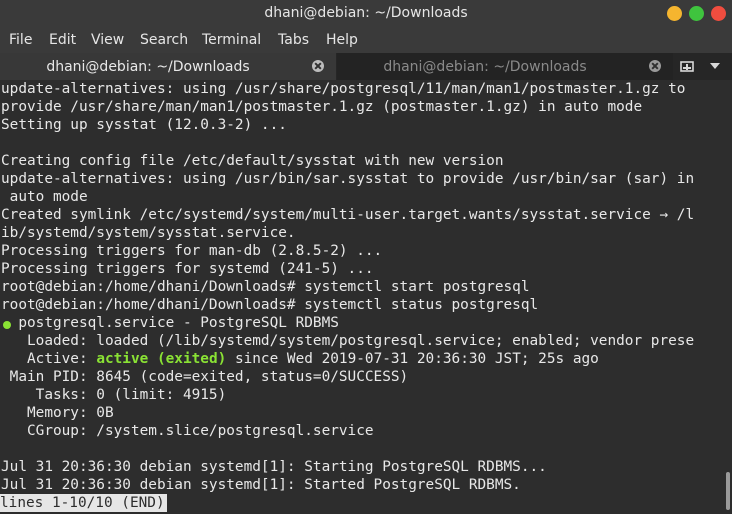 Image resolution: width=732 pixels, height=514 pixels. I want to click on menu-view: View, so click(107, 40).